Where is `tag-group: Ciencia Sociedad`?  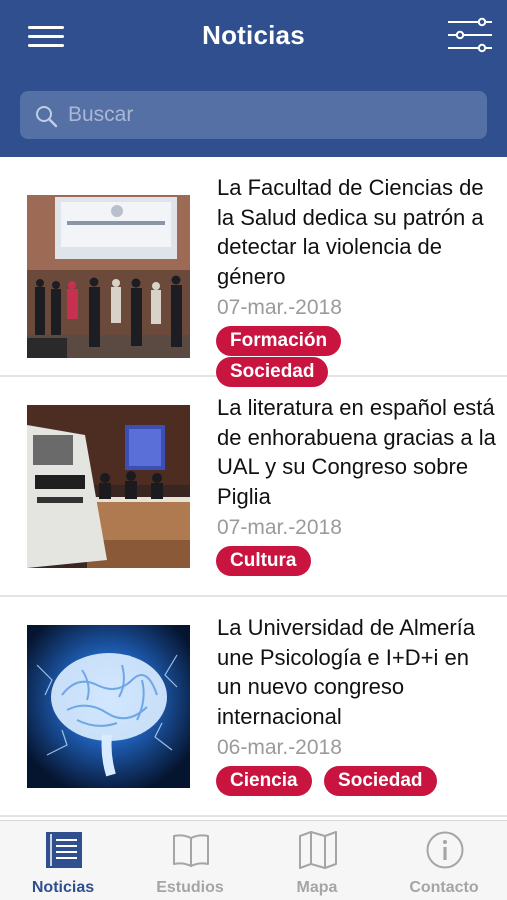
tag-group: Ciencia Sociedad is located at coordinates (356, 781).